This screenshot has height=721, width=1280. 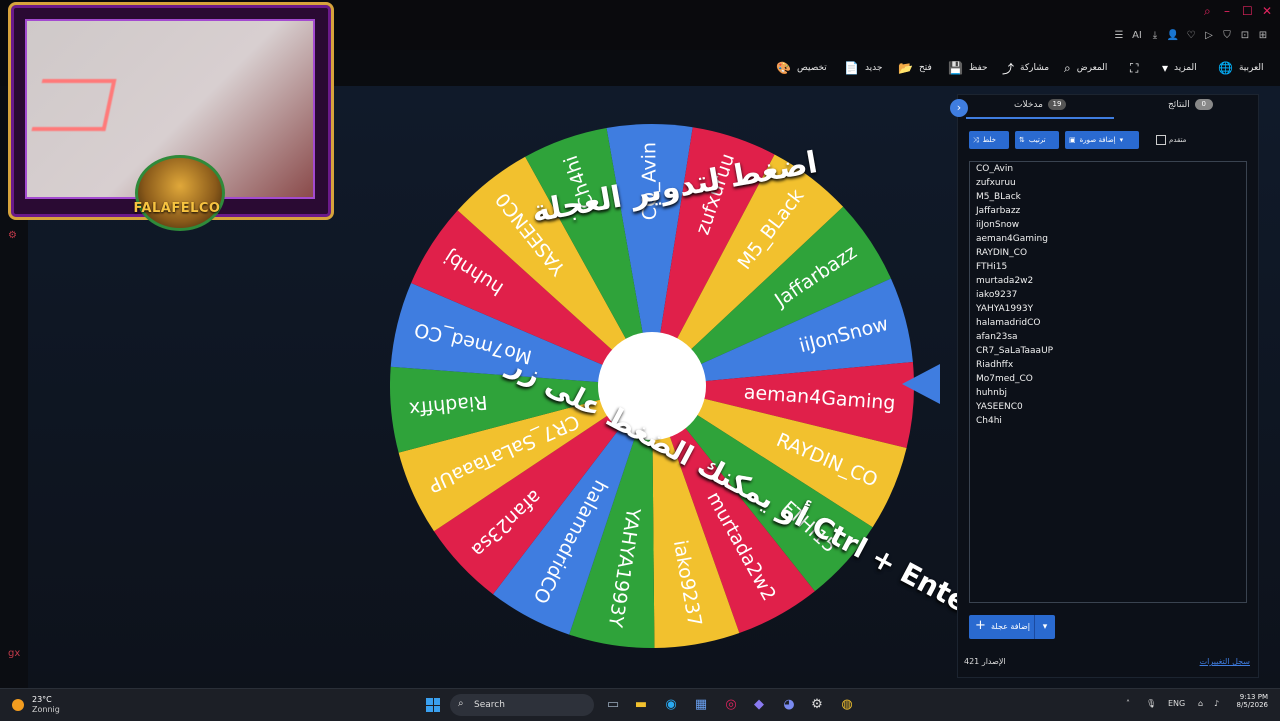 I want to click on entry-line: halamadridCO, so click(x=1108, y=323).